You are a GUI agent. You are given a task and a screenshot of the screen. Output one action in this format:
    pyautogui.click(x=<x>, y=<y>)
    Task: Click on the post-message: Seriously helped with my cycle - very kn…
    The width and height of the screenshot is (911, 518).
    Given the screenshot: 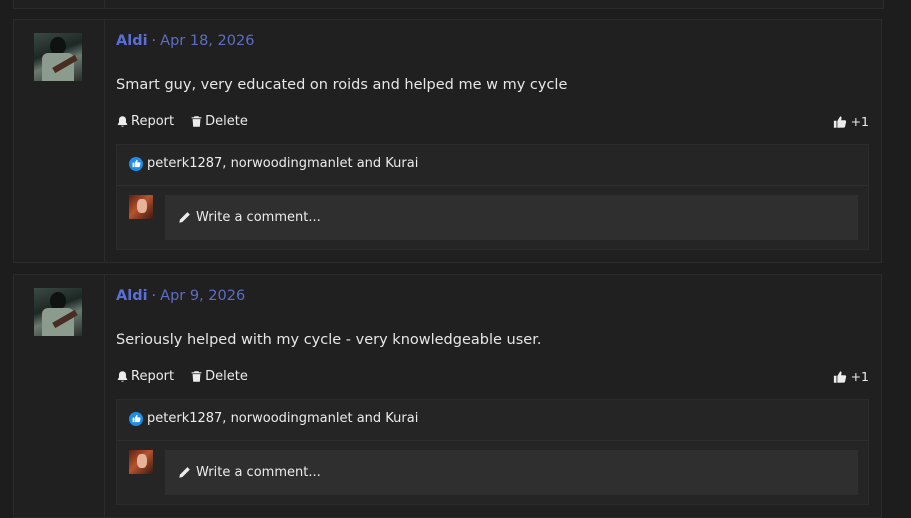 What is the action you would take?
    pyautogui.click(x=329, y=340)
    